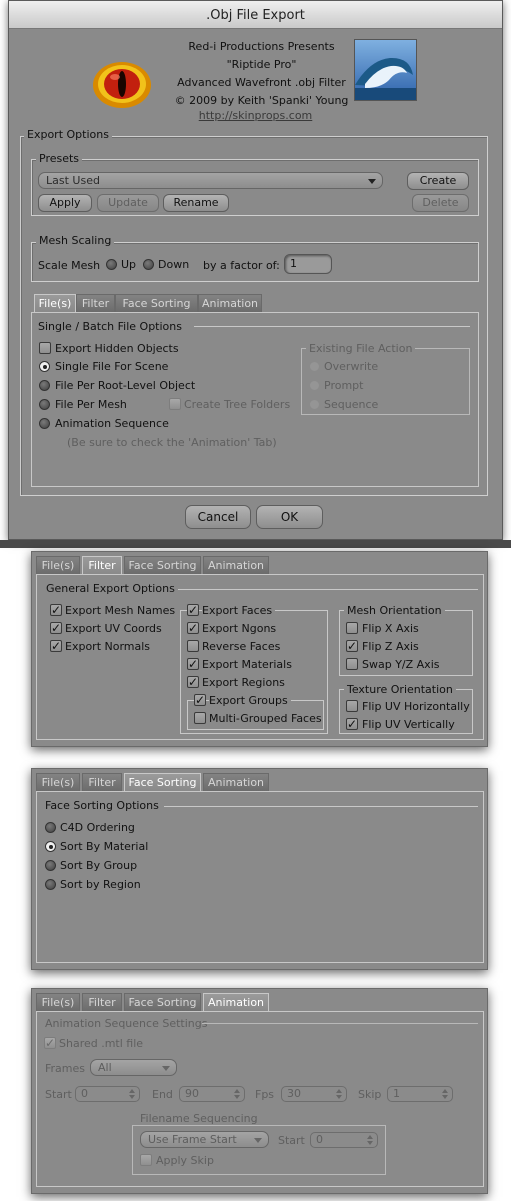  I want to click on flip-uv-h-checkbox, so click(352, 706).